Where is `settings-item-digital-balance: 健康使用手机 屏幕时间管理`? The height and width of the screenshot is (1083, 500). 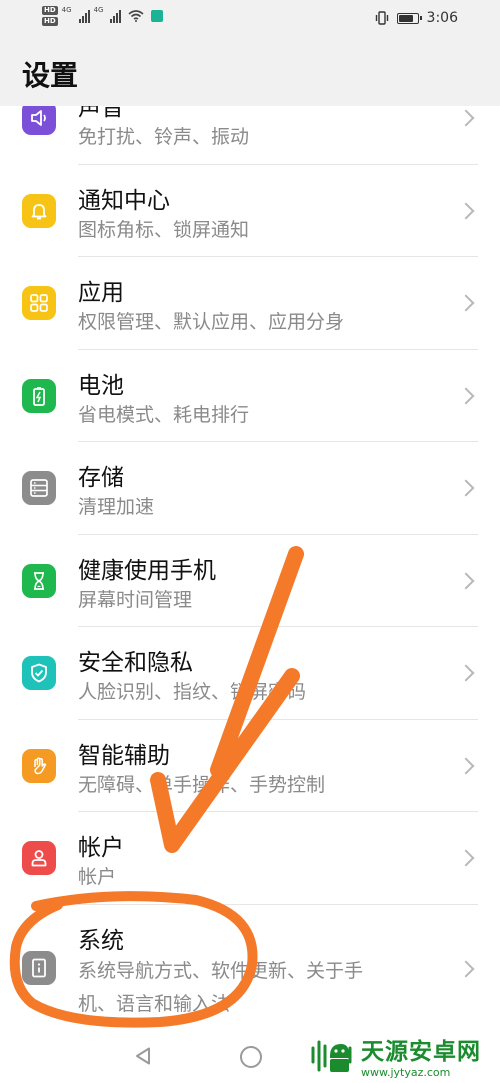 settings-item-digital-balance: 健康使用手机 屏幕时间管理 is located at coordinates (250, 581).